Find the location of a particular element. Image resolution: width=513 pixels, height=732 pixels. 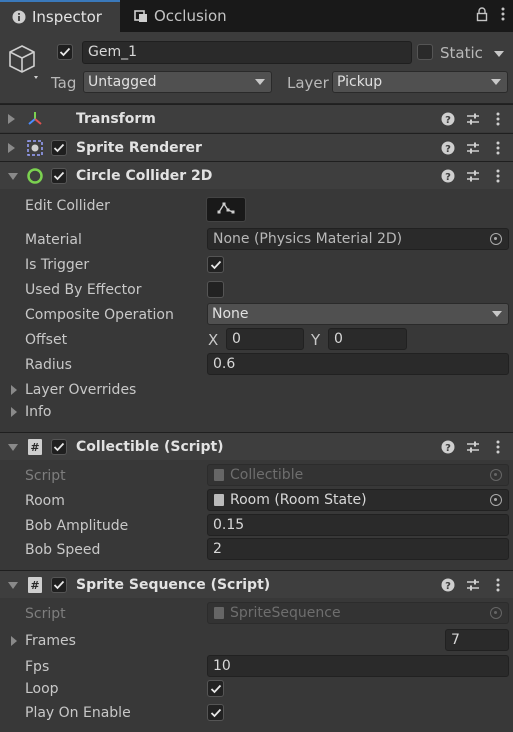

fps-input: 10 is located at coordinates (358, 666).